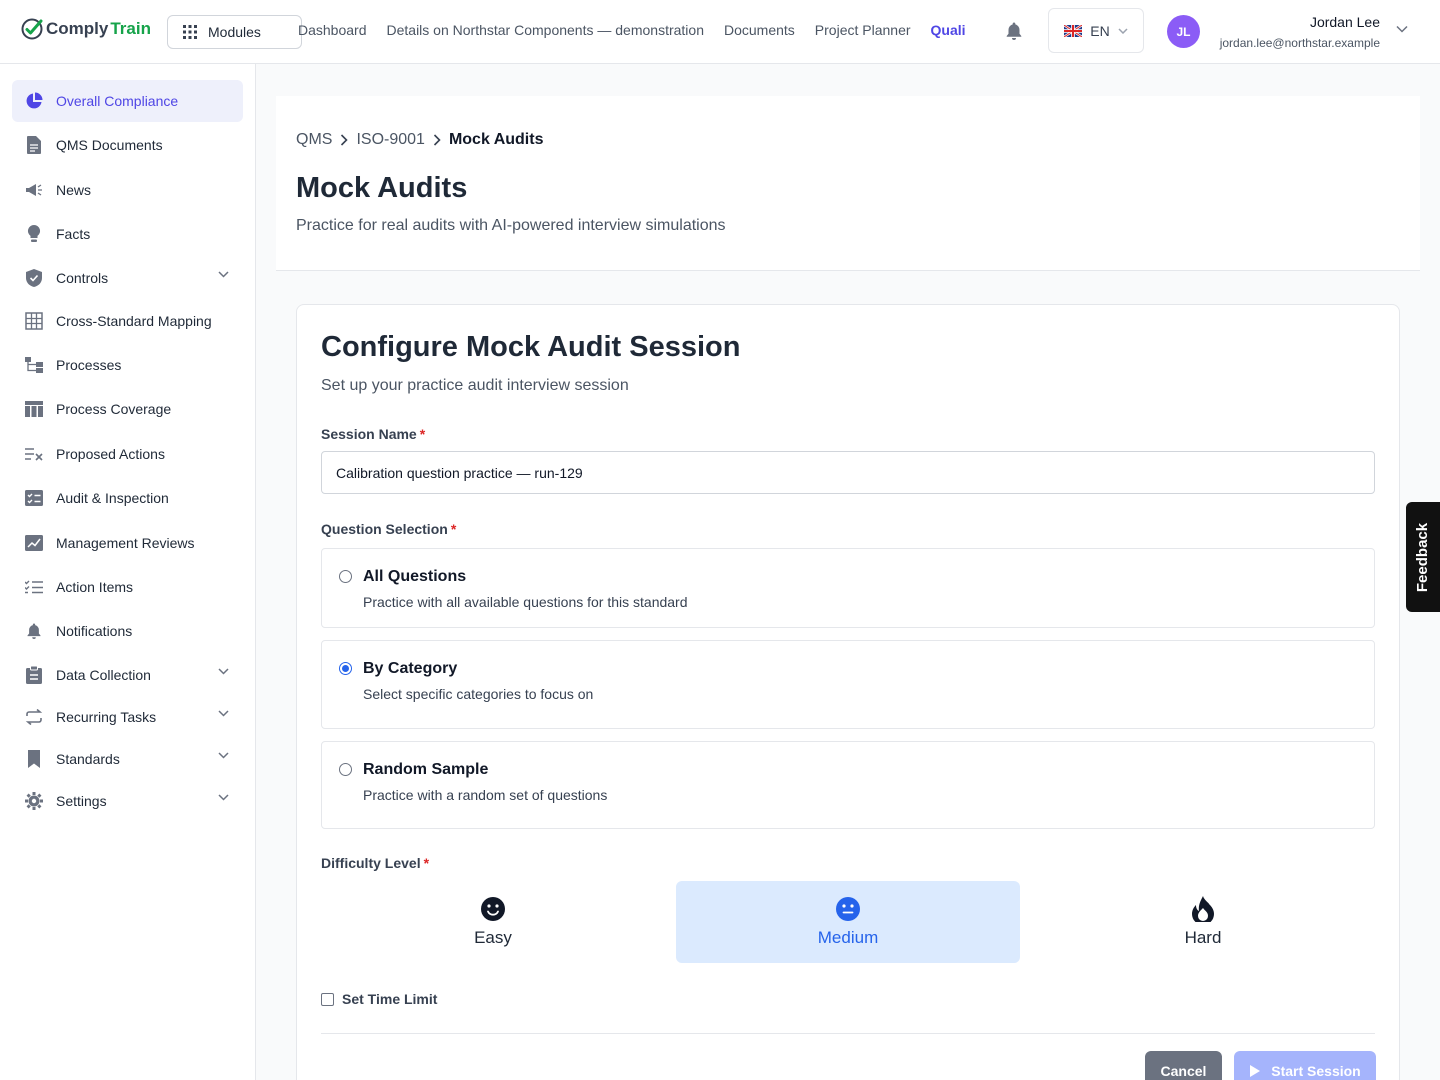 The width and height of the screenshot is (1440, 1080). I want to click on feedback-label: Feedback, so click(1423, 557).